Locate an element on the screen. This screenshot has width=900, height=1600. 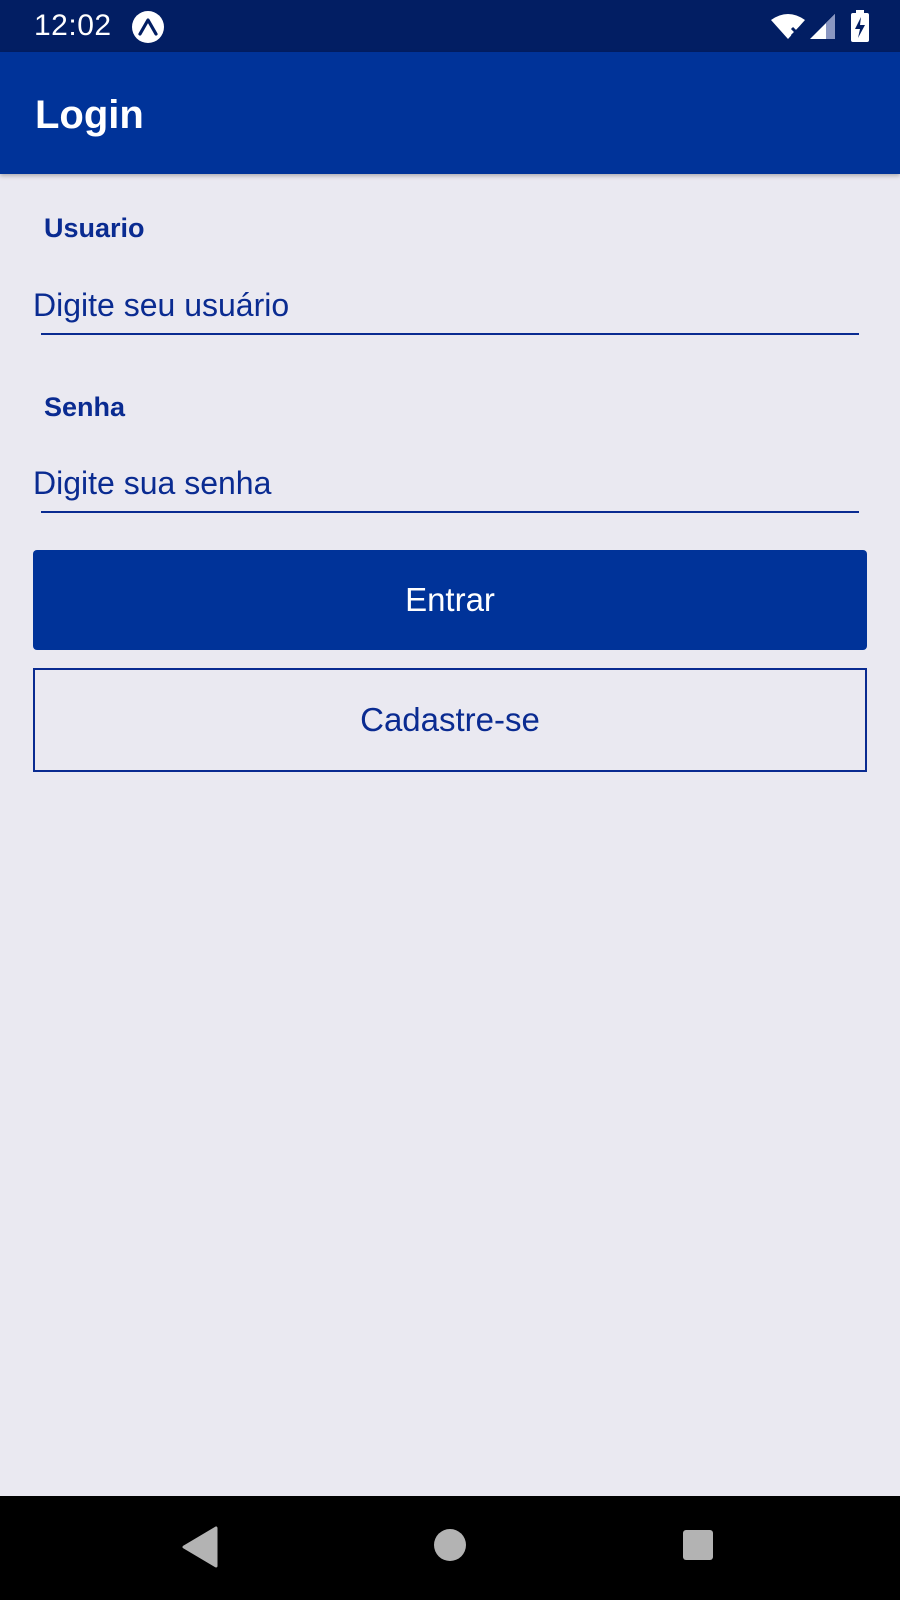
expo-icon is located at coordinates (148, 27).